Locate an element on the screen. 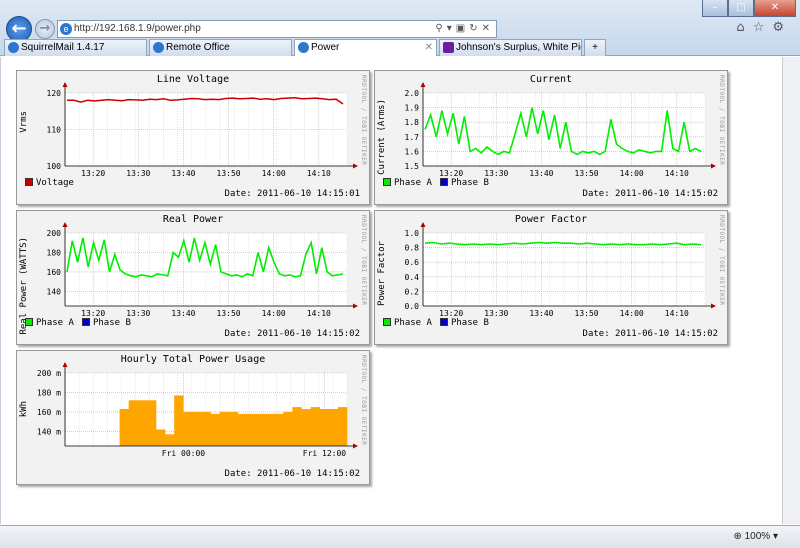 This screenshot has width=800, height=548. close-window-button: ✕ is located at coordinates (775, 8).